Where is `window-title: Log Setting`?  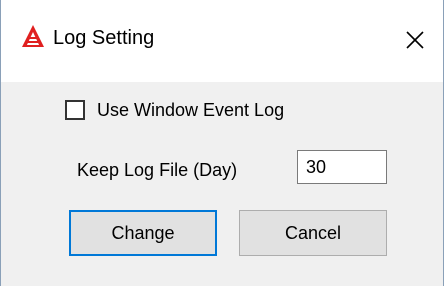 window-title: Log Setting is located at coordinates (104, 38).